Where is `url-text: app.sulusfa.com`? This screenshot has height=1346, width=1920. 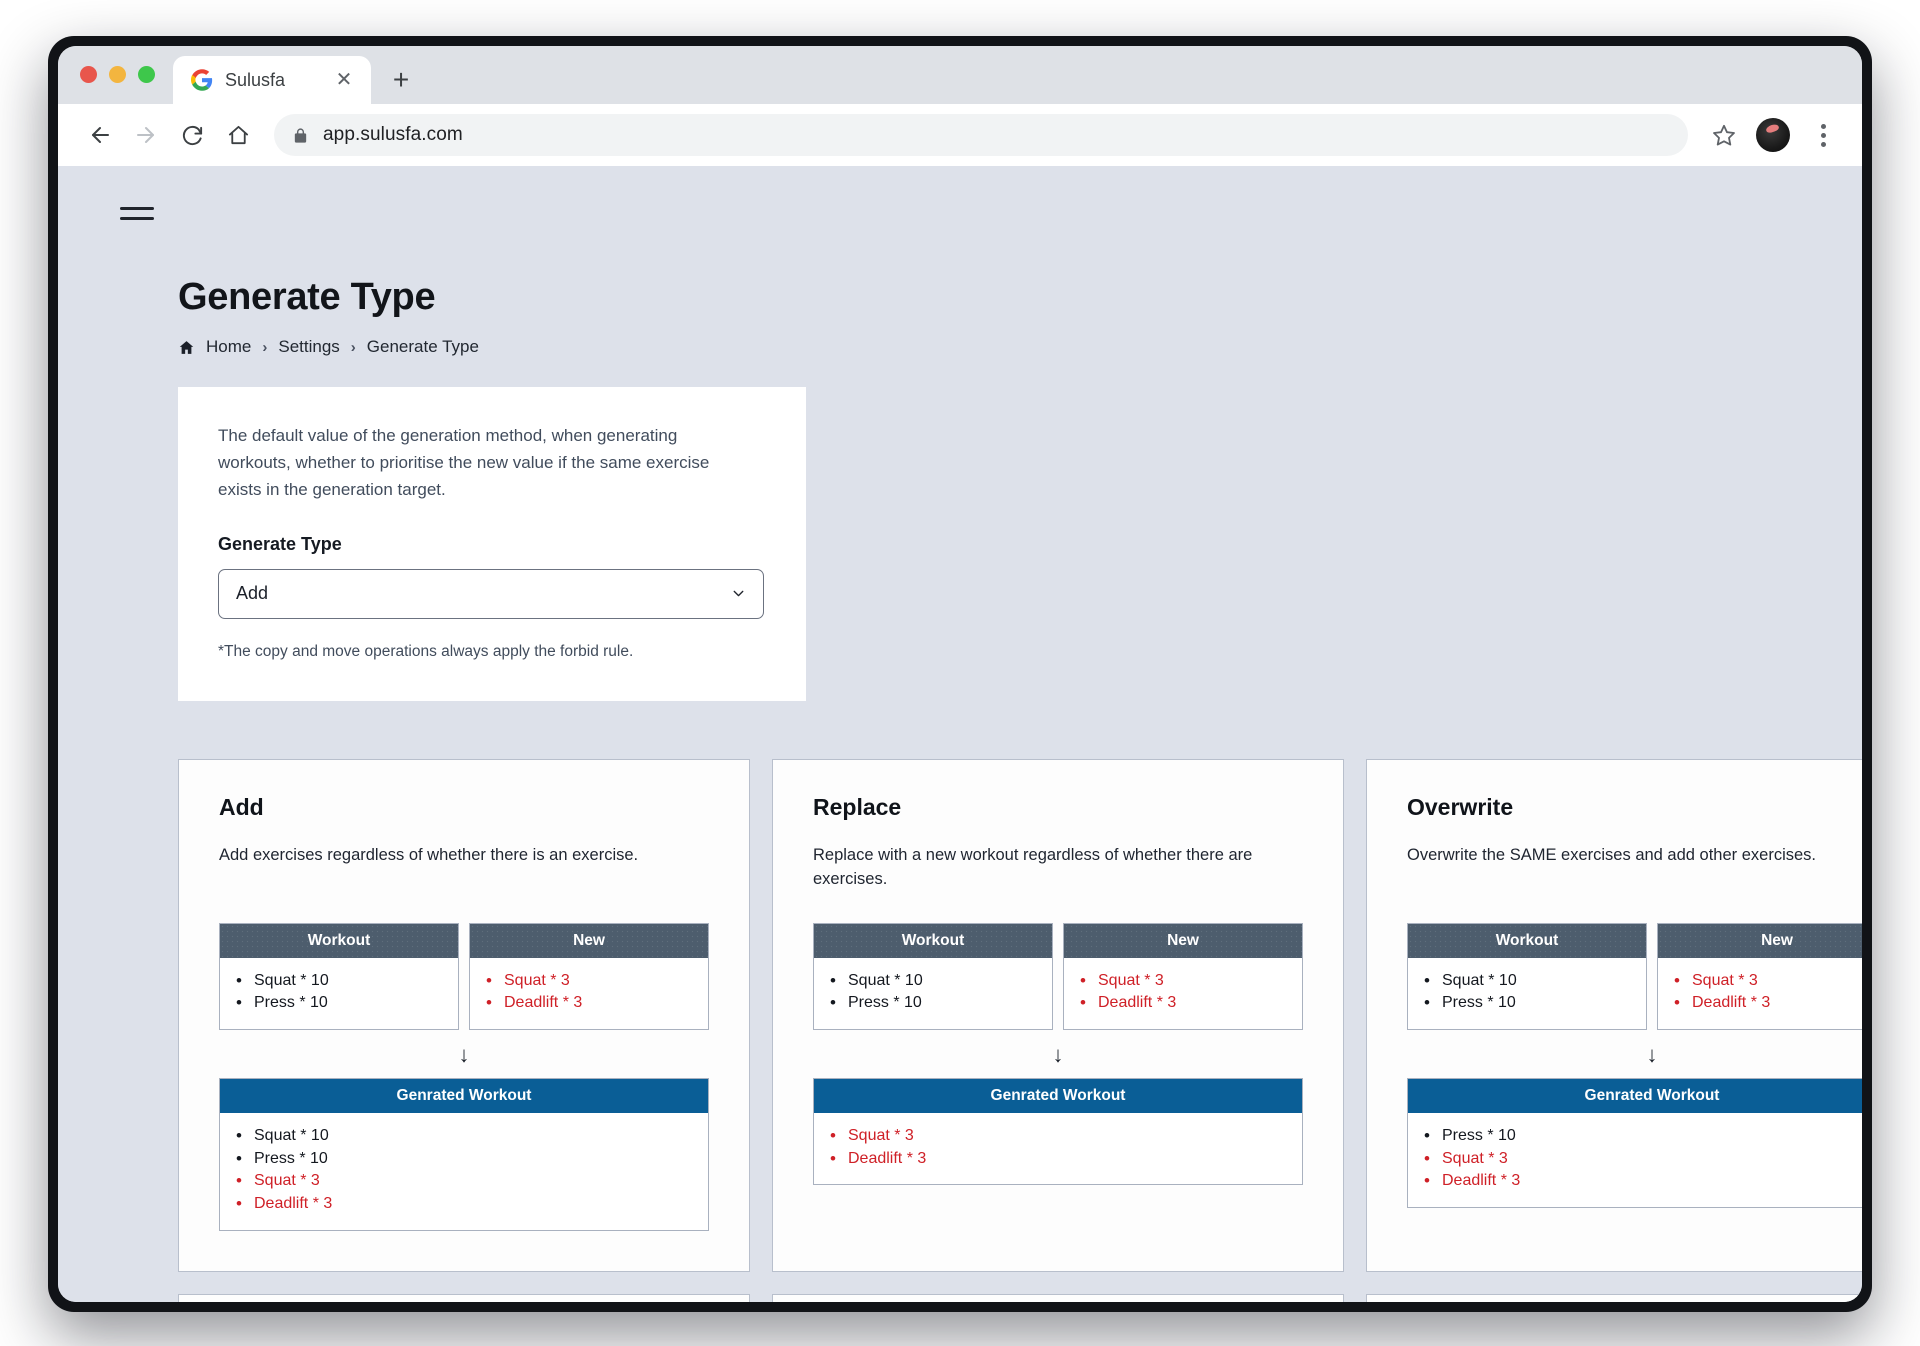
url-text: app.sulusfa.com is located at coordinates (393, 134).